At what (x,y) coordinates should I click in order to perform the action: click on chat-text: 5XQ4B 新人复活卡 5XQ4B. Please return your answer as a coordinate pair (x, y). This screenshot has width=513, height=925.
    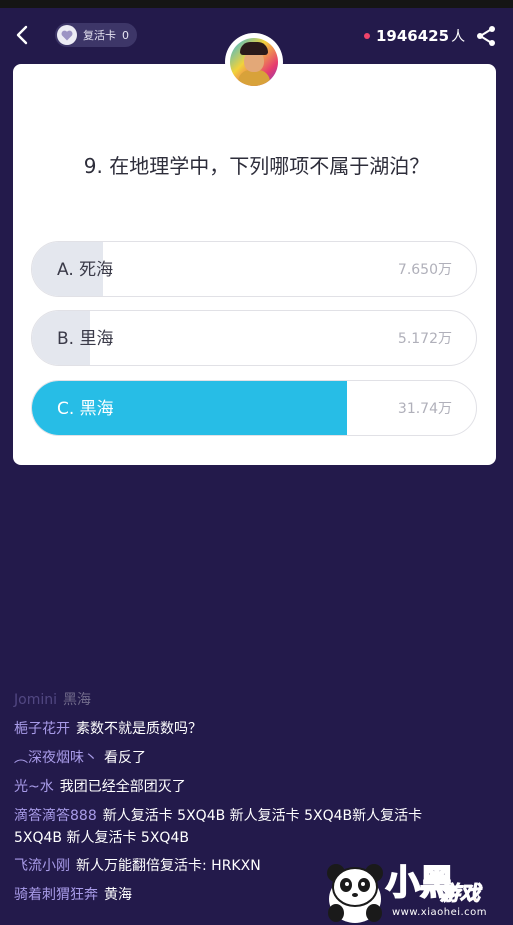
    Looking at the image, I should click on (101, 838).